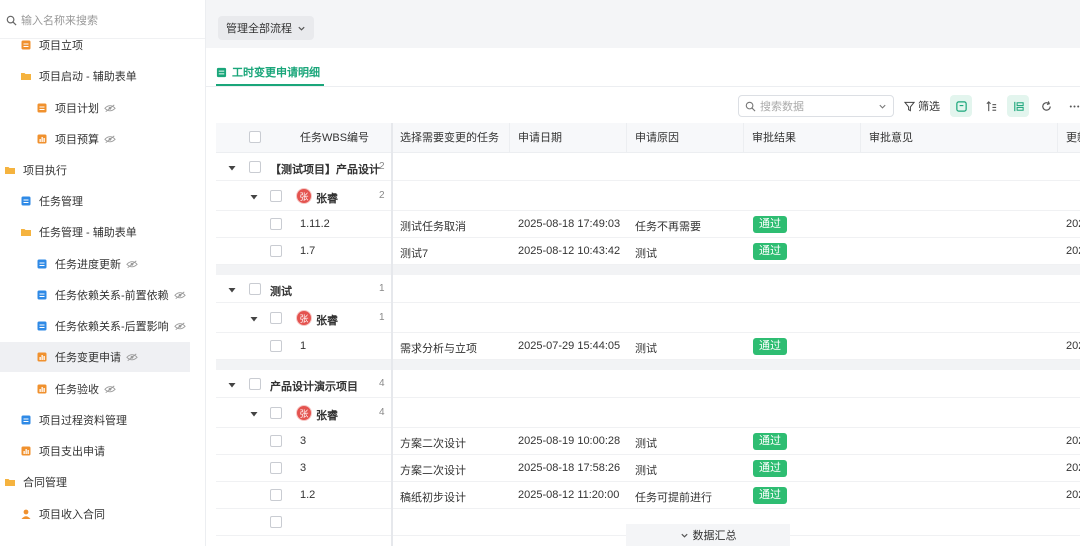  I want to click on sidebar-item: 任务验收, so click(102, 389).